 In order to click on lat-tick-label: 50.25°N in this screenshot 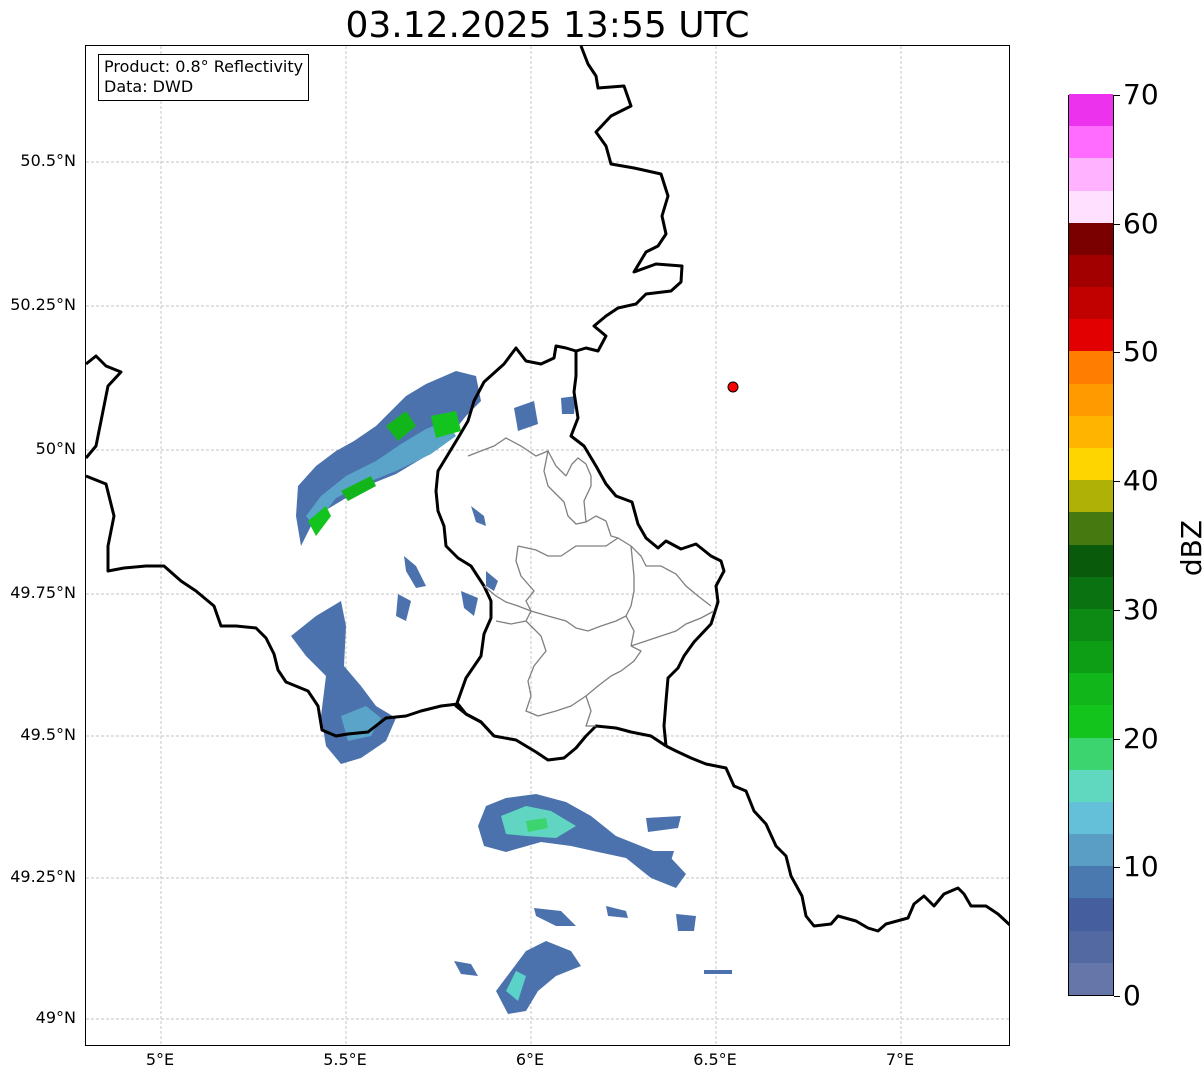, I will do `click(43, 304)`.